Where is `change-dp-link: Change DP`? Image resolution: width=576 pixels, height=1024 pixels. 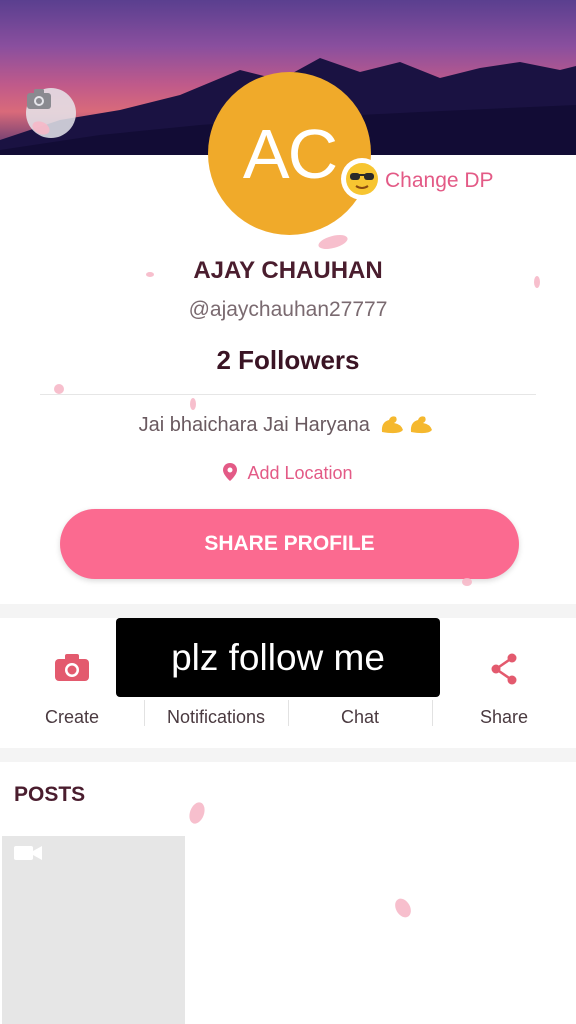 change-dp-link: Change DP is located at coordinates (439, 181).